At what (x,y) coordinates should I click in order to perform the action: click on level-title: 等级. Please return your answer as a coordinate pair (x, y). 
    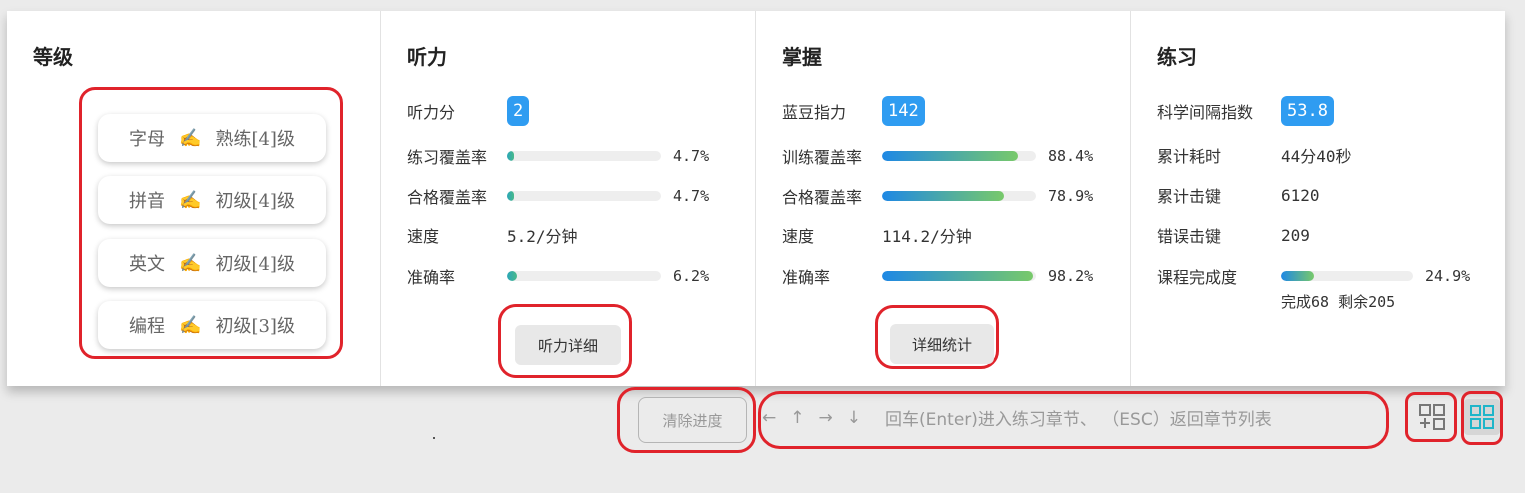
    Looking at the image, I should click on (53, 57).